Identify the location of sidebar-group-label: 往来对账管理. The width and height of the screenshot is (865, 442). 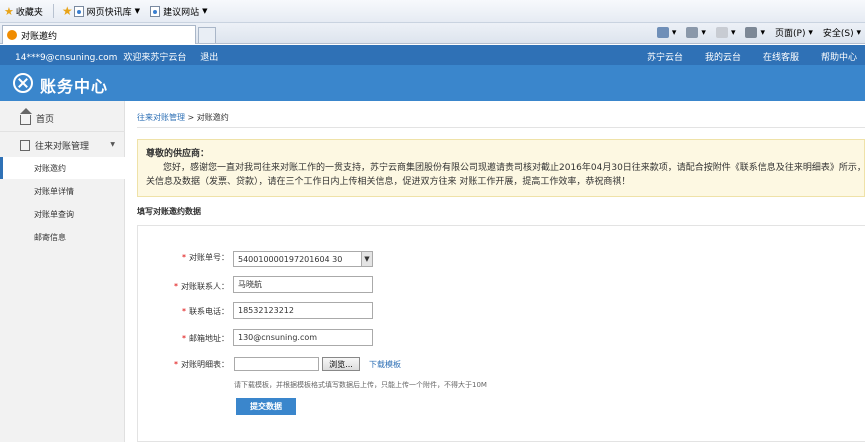
(62, 146).